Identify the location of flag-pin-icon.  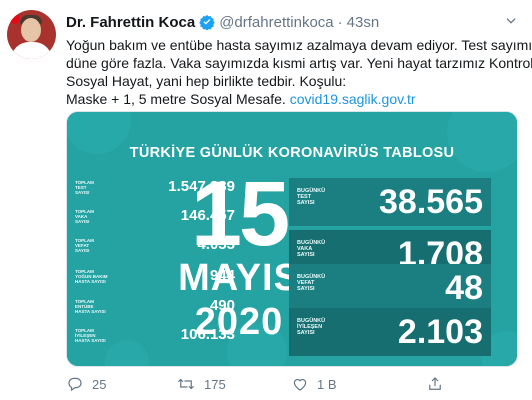
(15, 19).